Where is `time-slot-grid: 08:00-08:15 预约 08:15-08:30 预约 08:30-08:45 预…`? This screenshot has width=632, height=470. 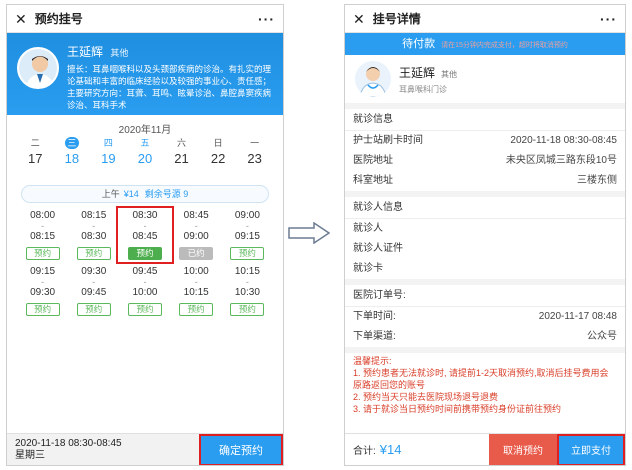 time-slot-grid: 08:00-08:15 预约 08:15-08:30 预约 08:30-08:45 预… is located at coordinates (145, 261).